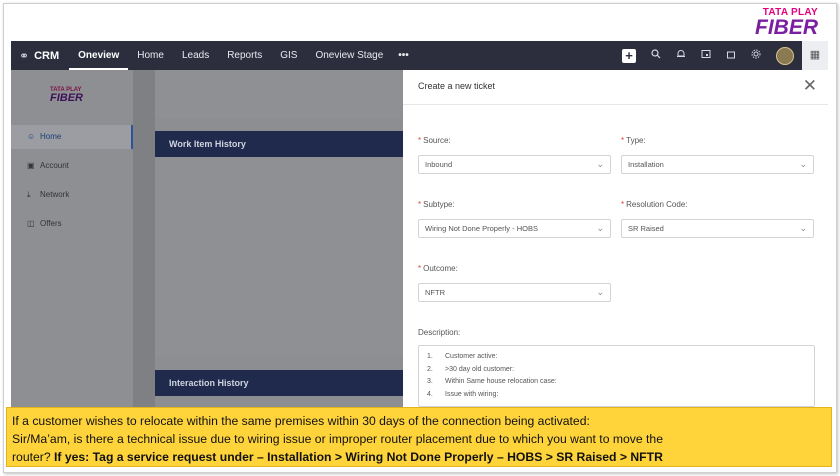 The image size is (840, 476). Describe the element at coordinates (144, 238) in the screenshot. I see `sidebar-gutter` at that location.